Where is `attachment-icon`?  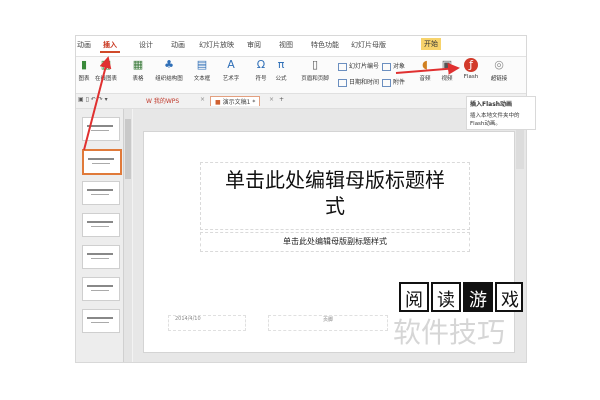 attachment-icon is located at coordinates (386, 82).